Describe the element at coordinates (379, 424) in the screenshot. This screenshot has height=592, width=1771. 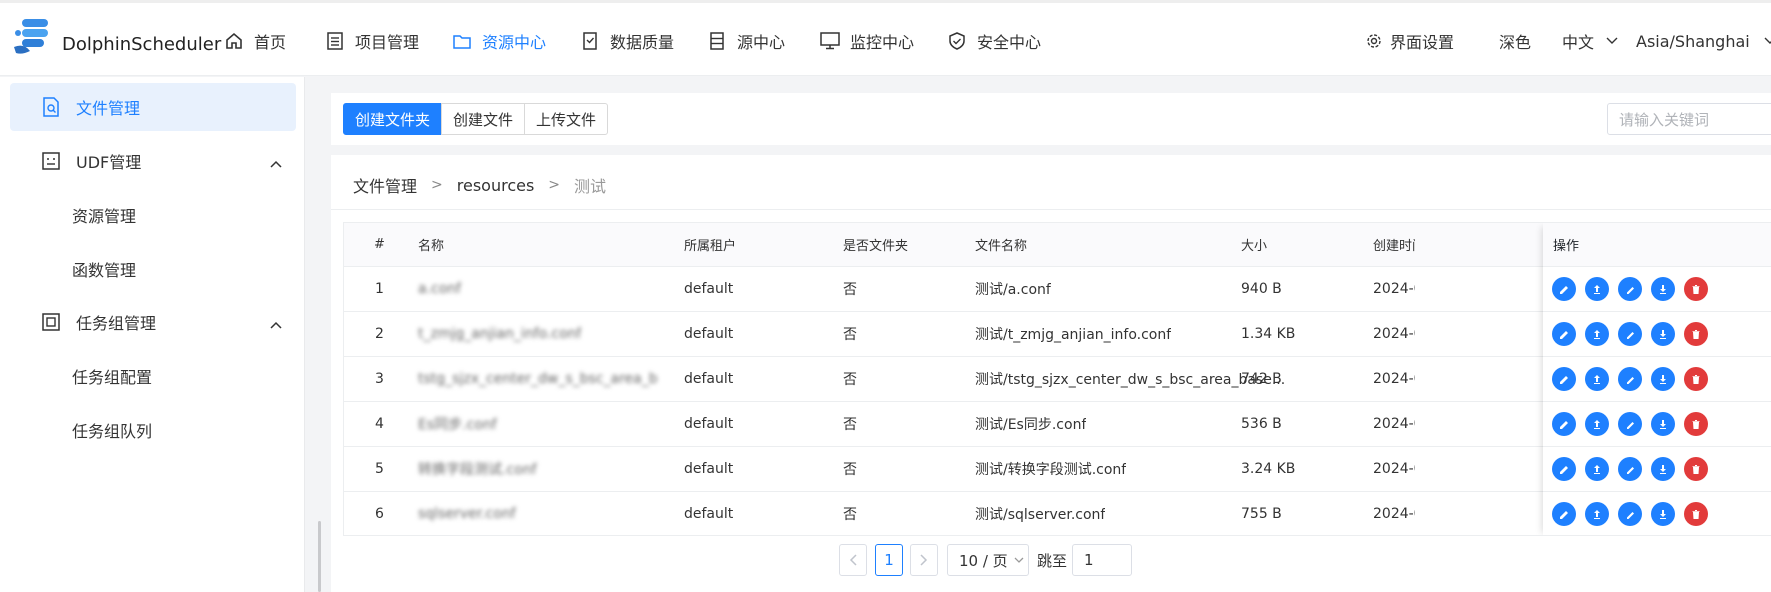
I see `row-index: 4` at that location.